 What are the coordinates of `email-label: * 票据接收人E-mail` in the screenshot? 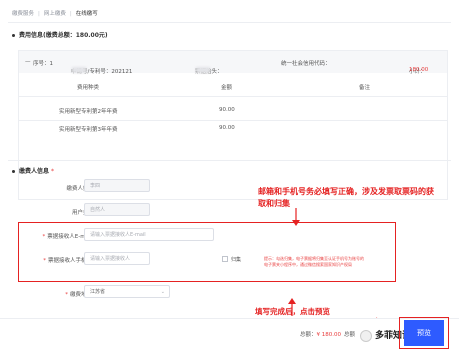 It's located at (67, 237).